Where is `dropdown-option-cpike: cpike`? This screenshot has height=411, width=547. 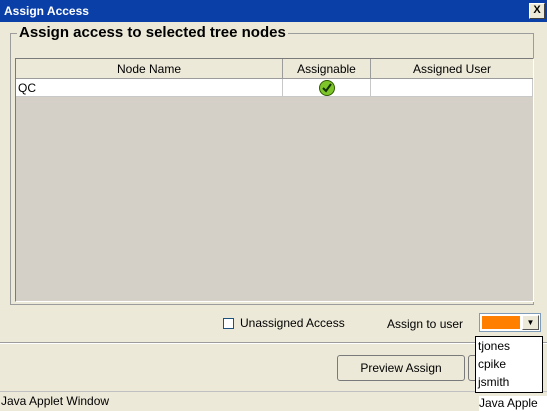
dropdown-option-cpike: cpike is located at coordinates (509, 364).